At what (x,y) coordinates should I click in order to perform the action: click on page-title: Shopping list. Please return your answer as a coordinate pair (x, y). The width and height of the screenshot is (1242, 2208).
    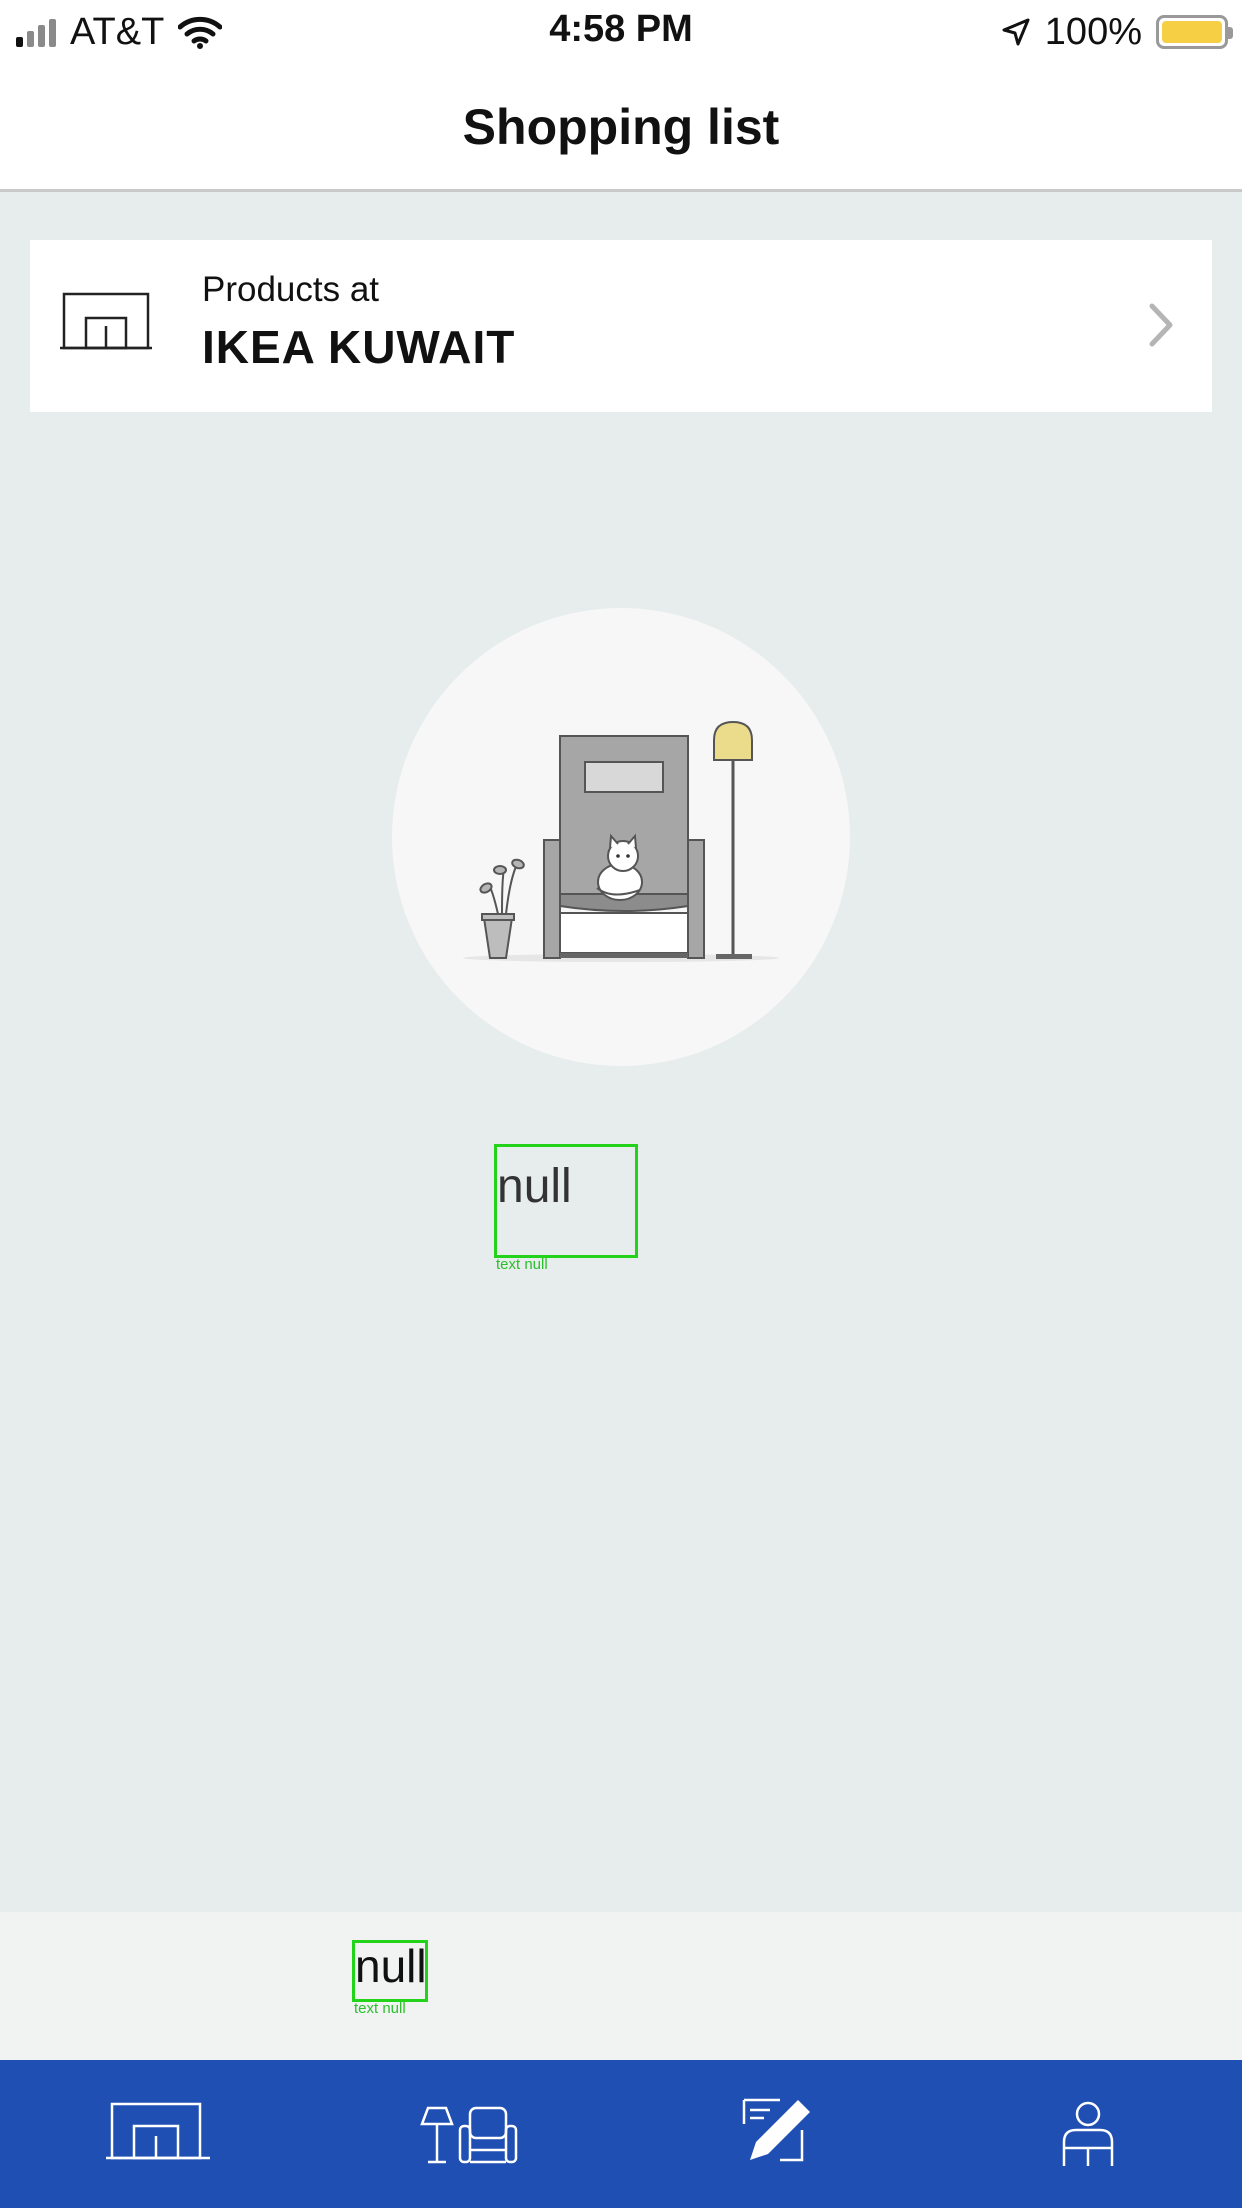
    Looking at the image, I should click on (621, 127).